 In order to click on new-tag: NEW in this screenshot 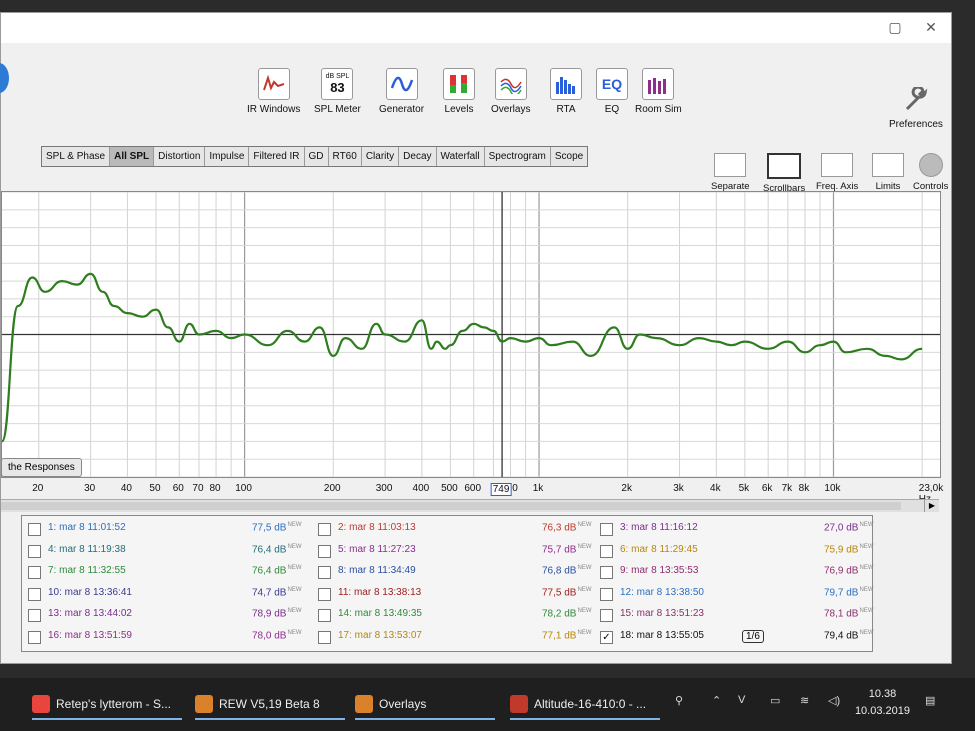, I will do `click(294, 611)`.